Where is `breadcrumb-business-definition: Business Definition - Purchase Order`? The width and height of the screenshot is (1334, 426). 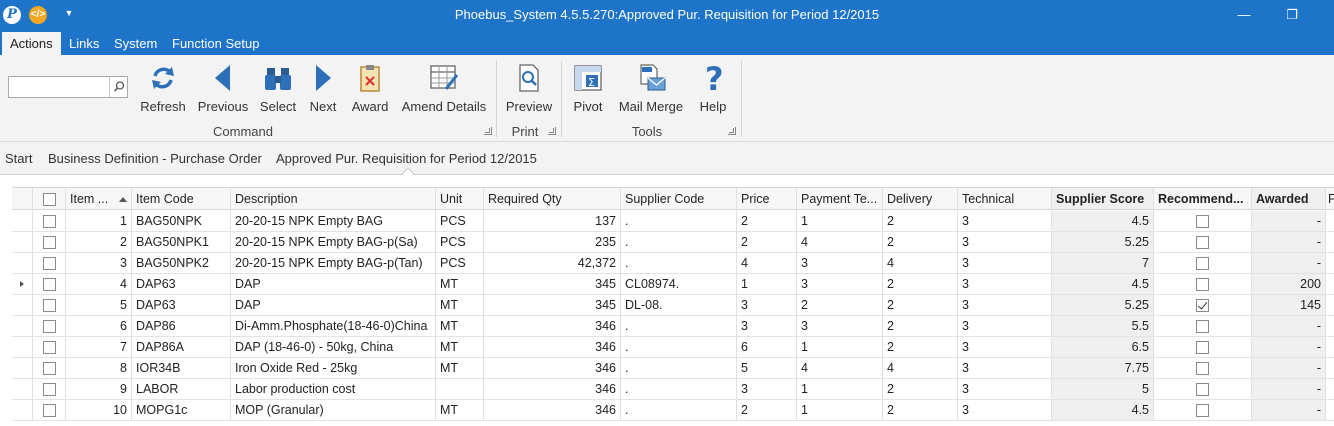 breadcrumb-business-definition: Business Definition - Purchase Order is located at coordinates (155, 158).